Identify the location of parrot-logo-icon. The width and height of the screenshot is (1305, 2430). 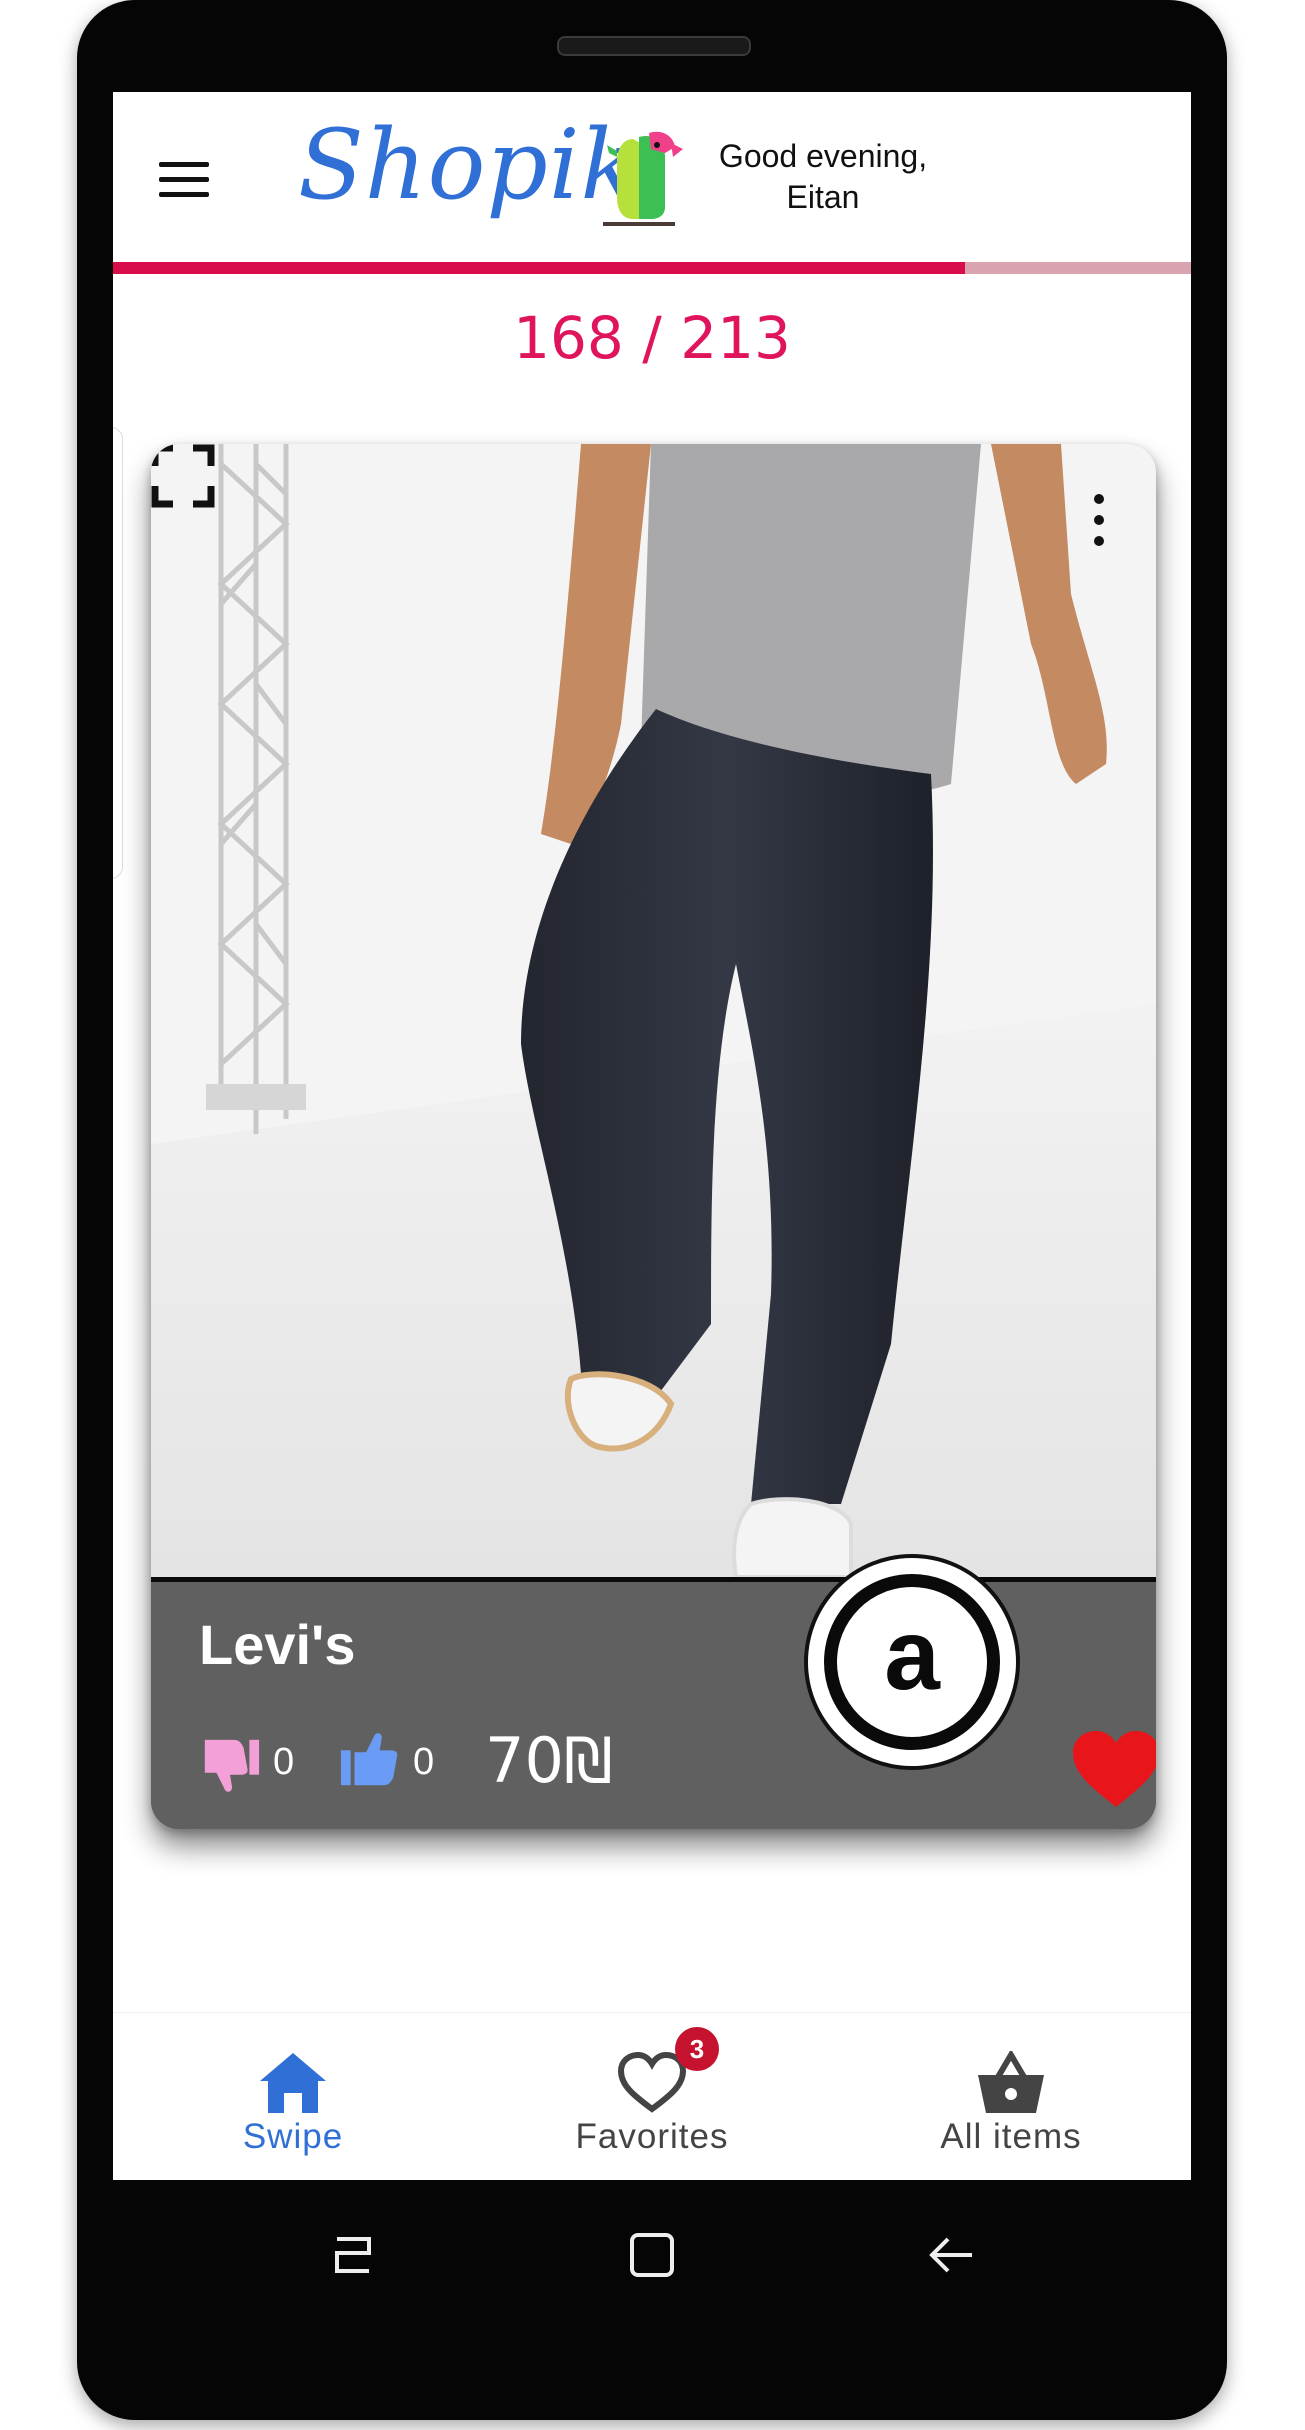
(643, 178).